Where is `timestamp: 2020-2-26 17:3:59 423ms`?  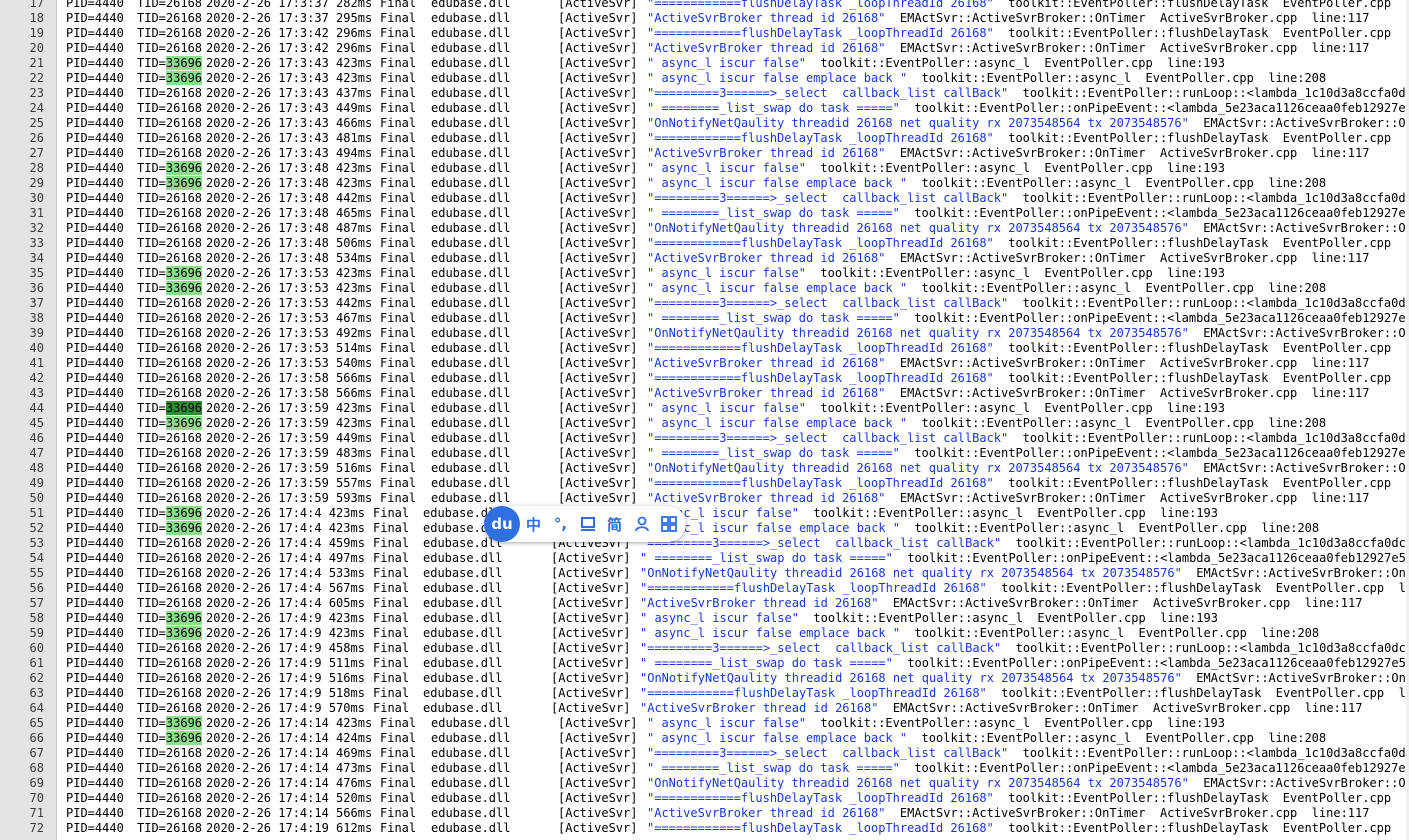
timestamp: 2020-2-26 17:3:59 423ms is located at coordinates (289, 408).